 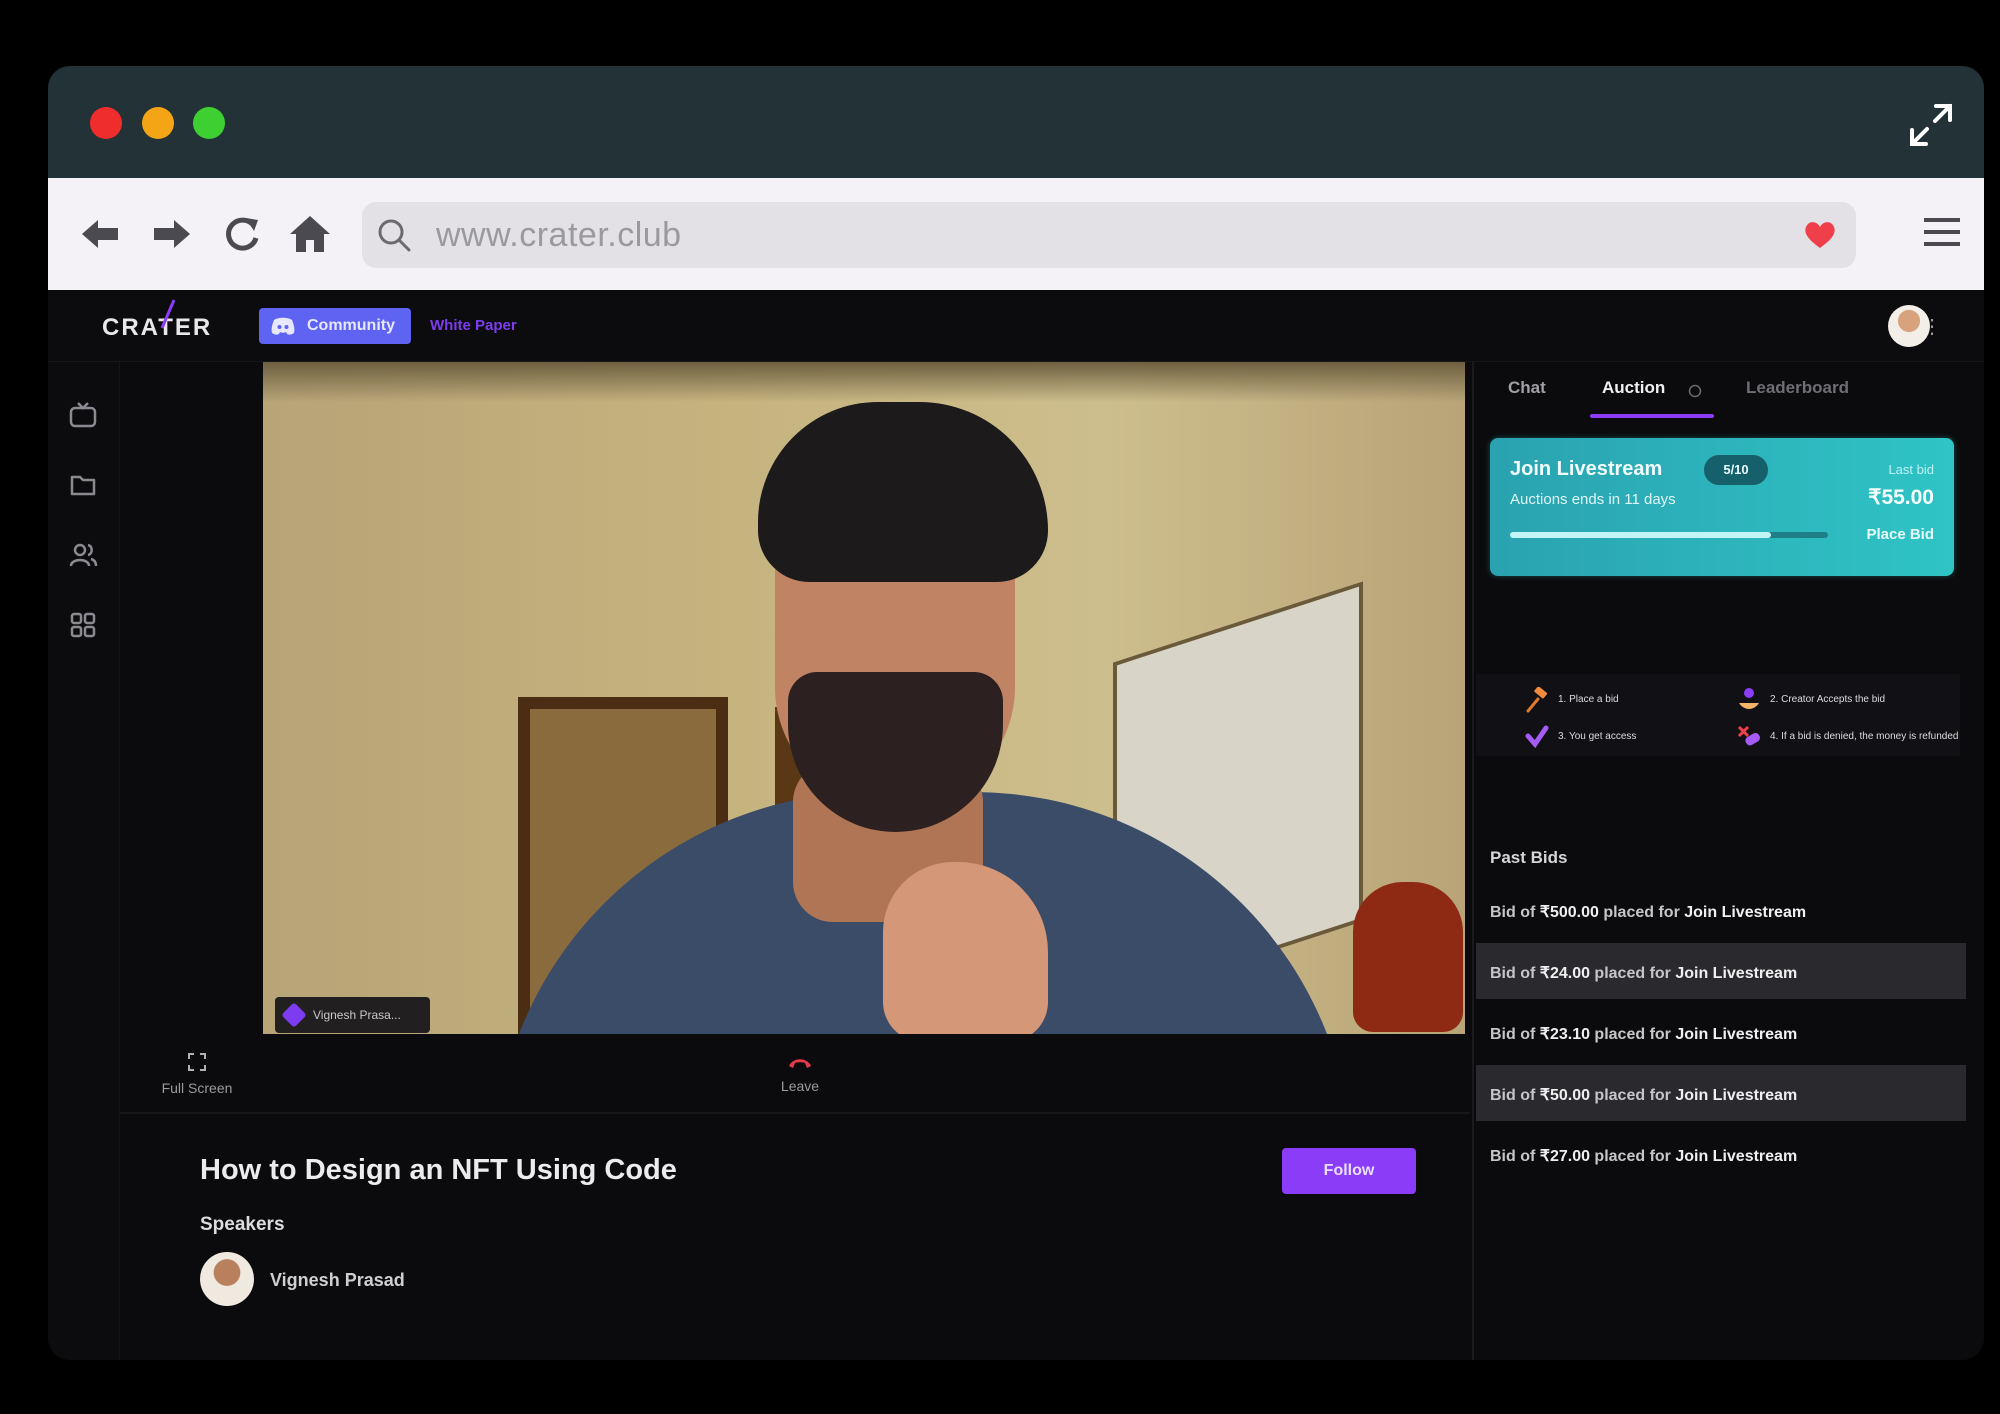 I want to click on place-bid-button: Place Bid, so click(x=1900, y=534).